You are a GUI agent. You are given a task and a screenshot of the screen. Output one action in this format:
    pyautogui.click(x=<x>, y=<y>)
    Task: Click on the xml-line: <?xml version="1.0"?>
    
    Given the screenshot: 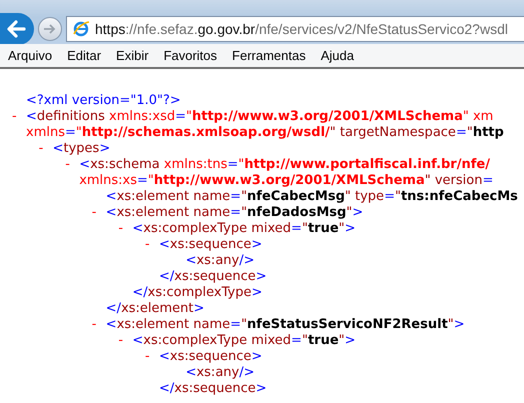 What is the action you would take?
    pyautogui.click(x=103, y=101)
    